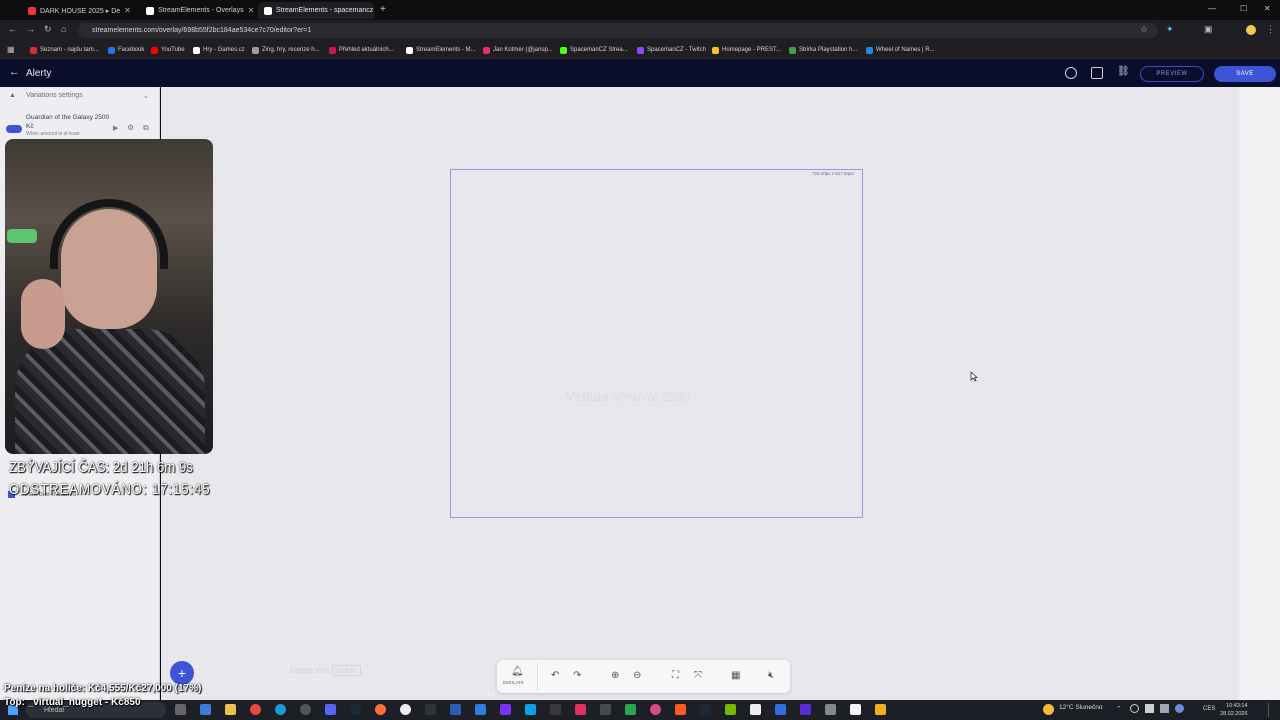 The width and height of the screenshot is (1280, 720). Describe the element at coordinates (1097, 73) in the screenshot. I see `screen-icon` at that location.